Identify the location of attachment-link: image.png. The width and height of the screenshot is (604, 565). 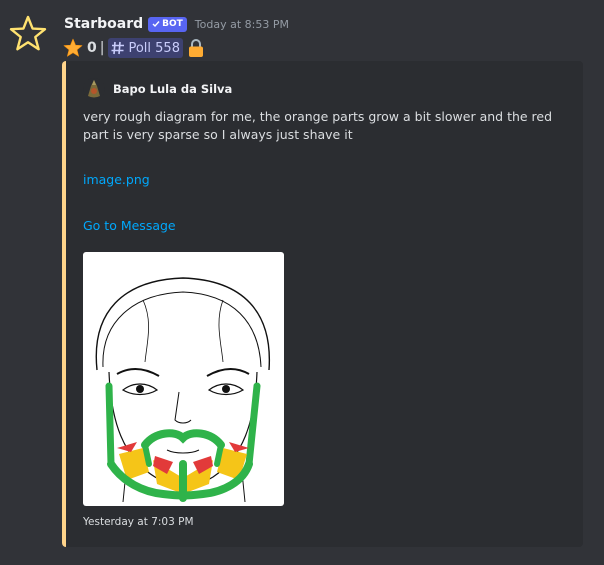
(116, 179).